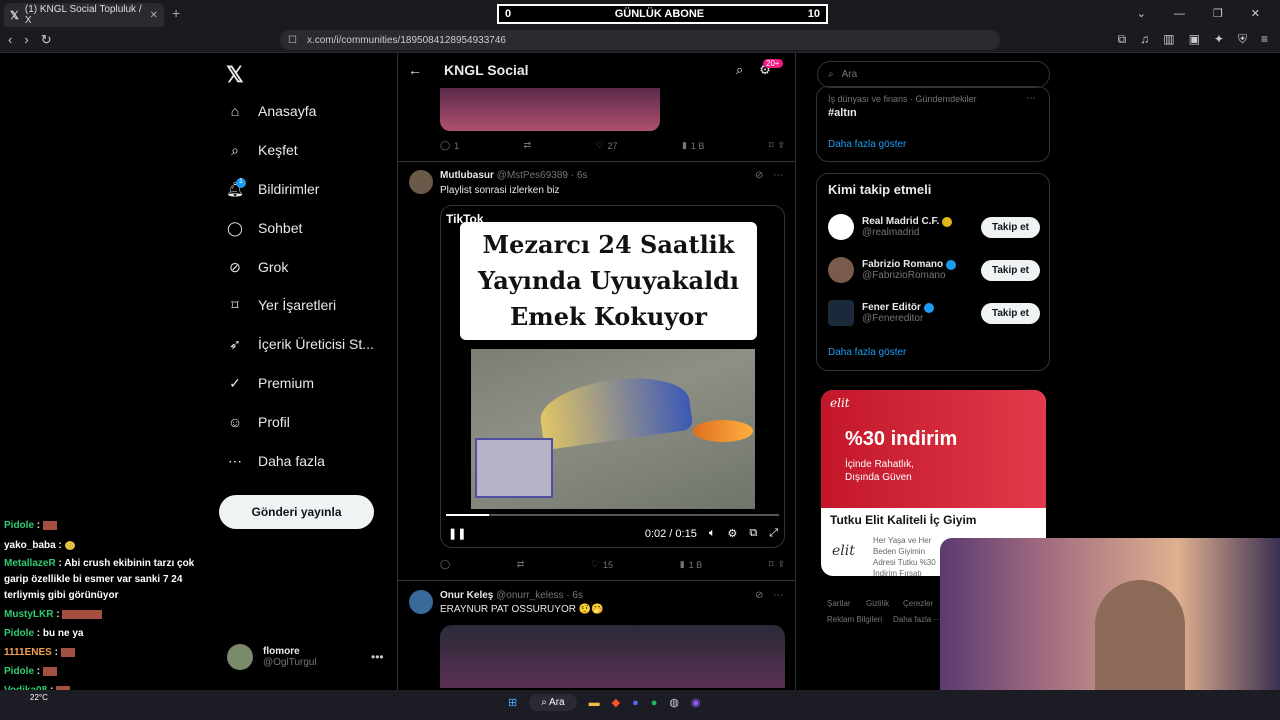  Describe the element at coordinates (902, 99) in the screenshot. I see `trend-context: İş dünyası ve finans · Gündemdekiler` at that location.